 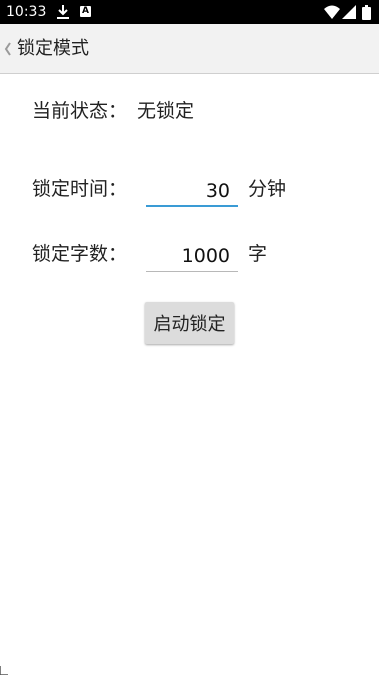 What do you see at coordinates (63, 12) in the screenshot?
I see `download-icon` at bounding box center [63, 12].